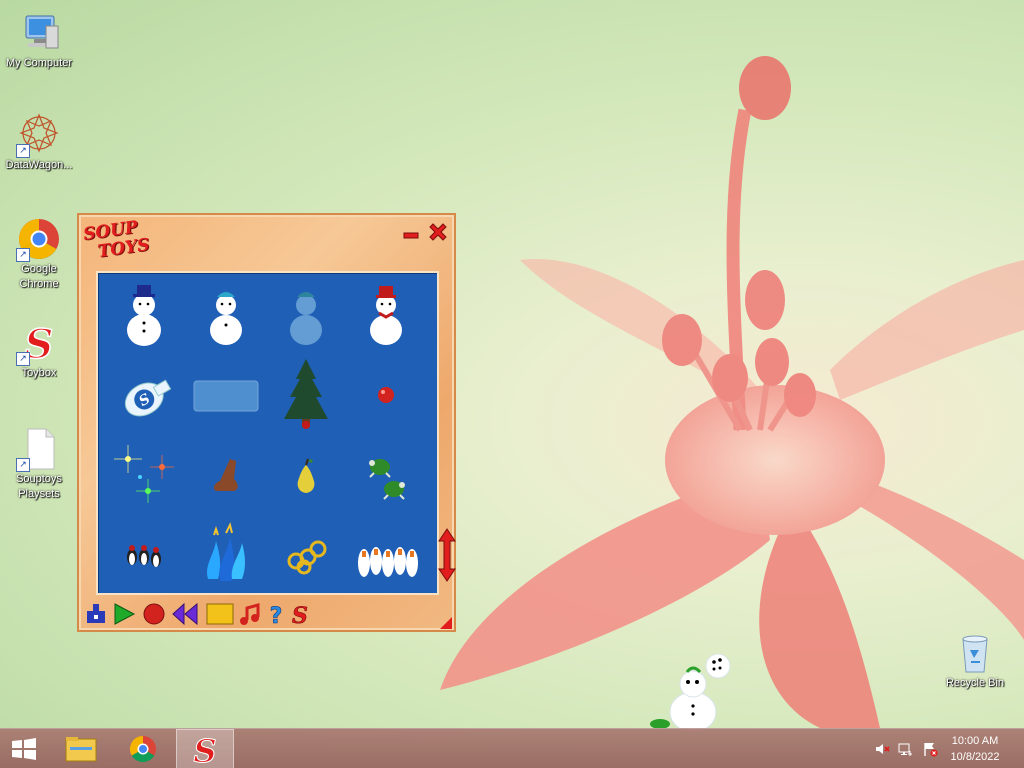 The width and height of the screenshot is (1024, 768). What do you see at coordinates (975, 741) in the screenshot?
I see `clock-time: 10:00 AM` at bounding box center [975, 741].